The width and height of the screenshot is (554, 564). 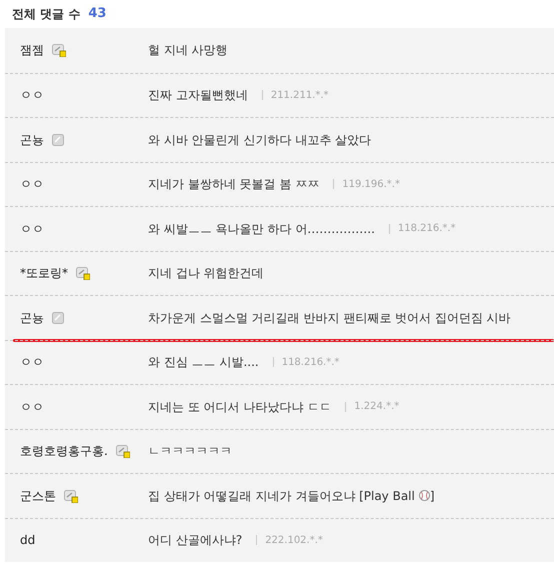 I want to click on comment-text: 진짜 고자될뻔했네, so click(x=198, y=95).